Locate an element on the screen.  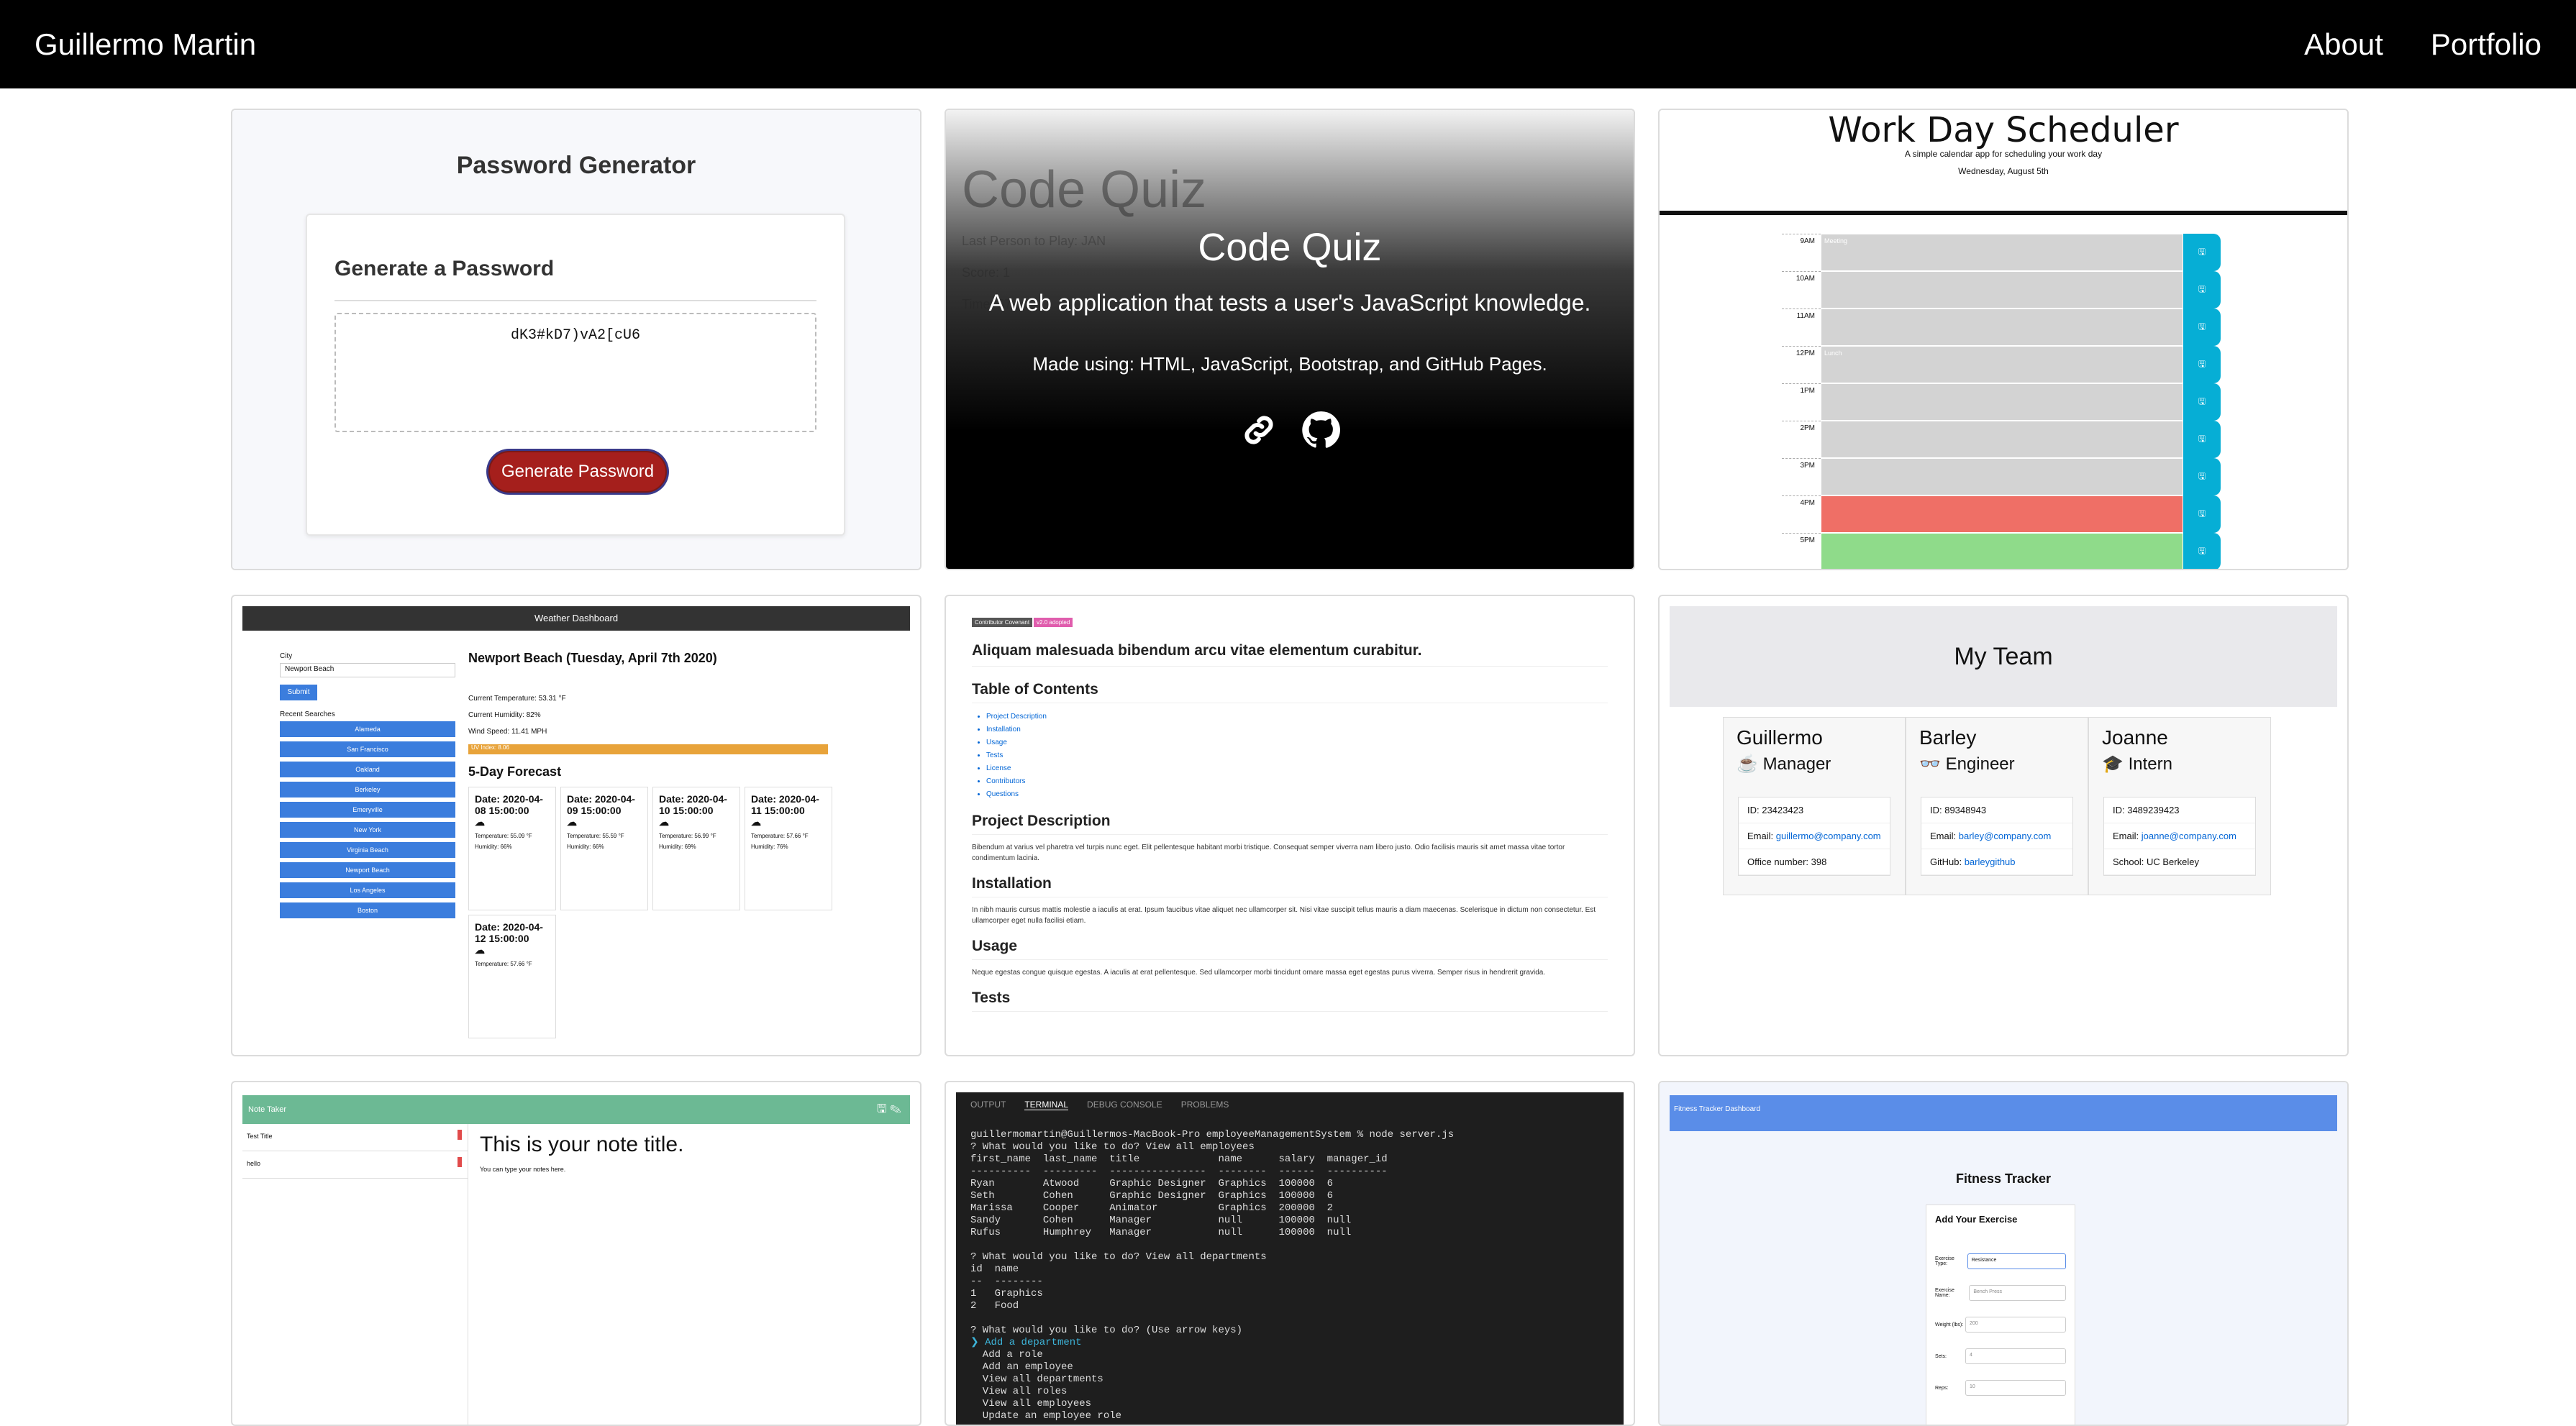
rm-desc-heading: Project Description is located at coordinates (1290, 824).